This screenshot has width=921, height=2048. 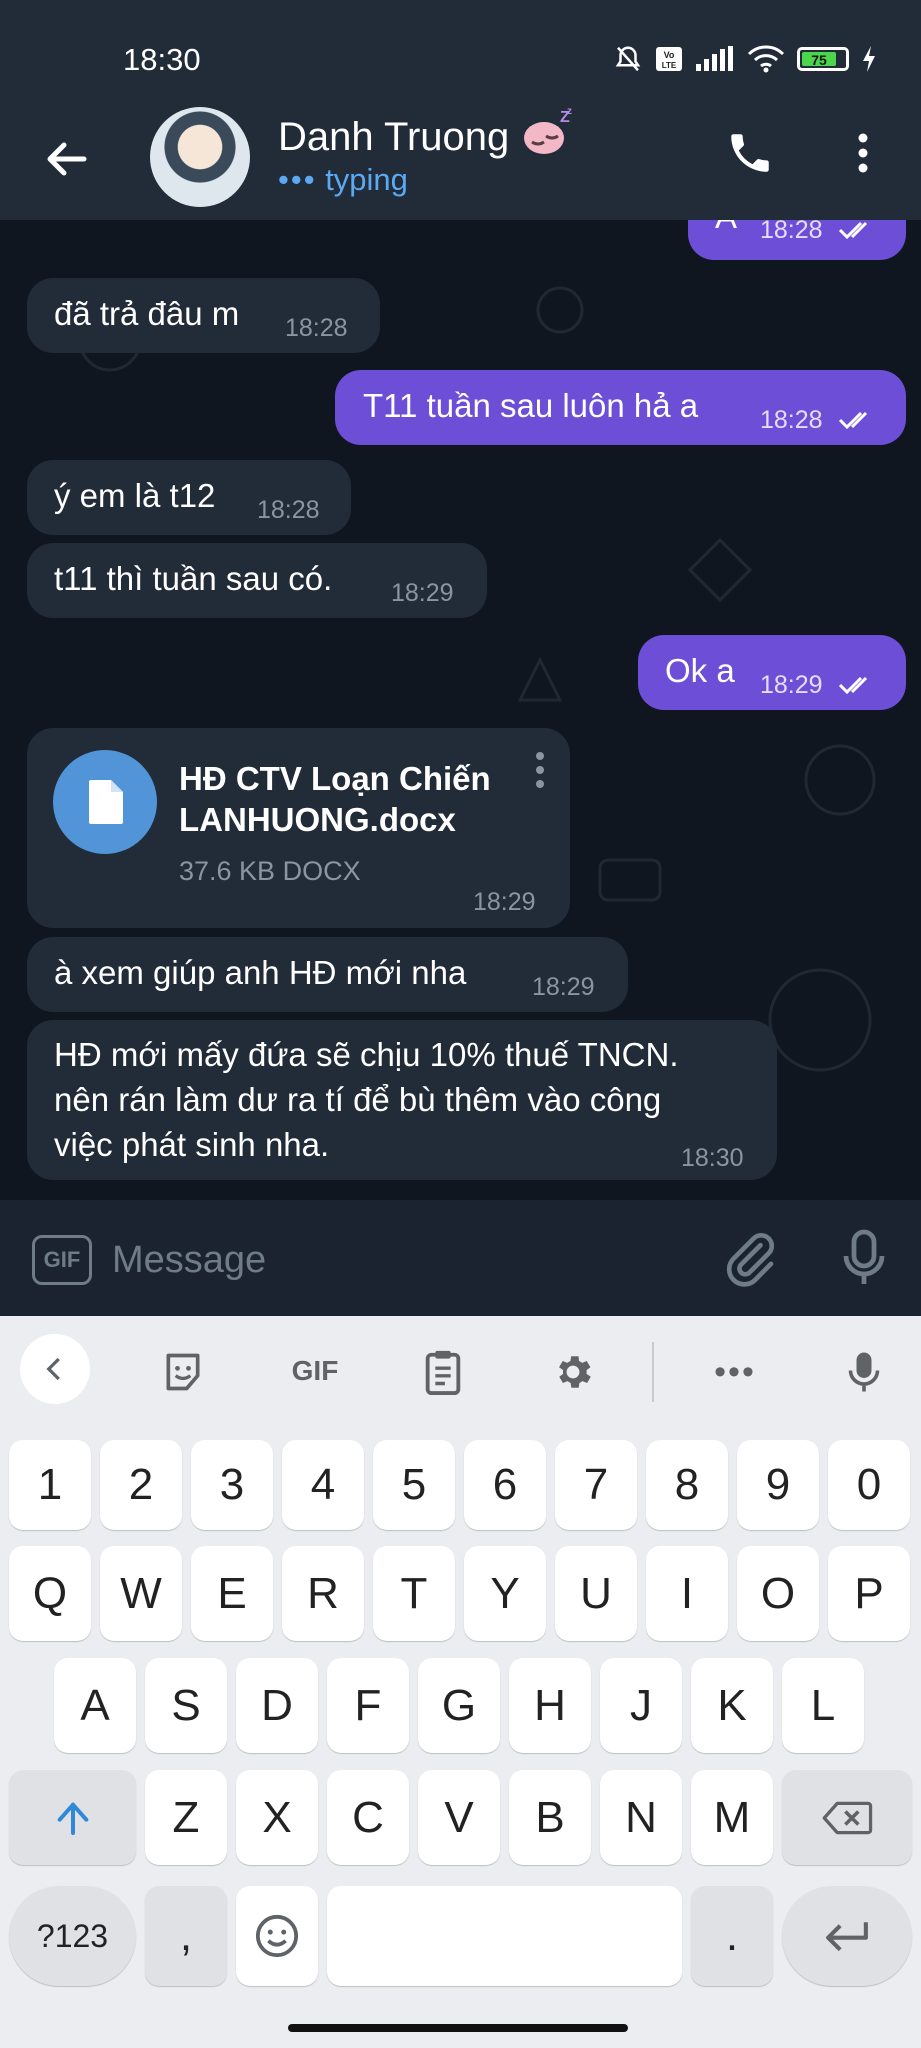 What do you see at coordinates (277, 1936) in the screenshot?
I see `emoji-key` at bounding box center [277, 1936].